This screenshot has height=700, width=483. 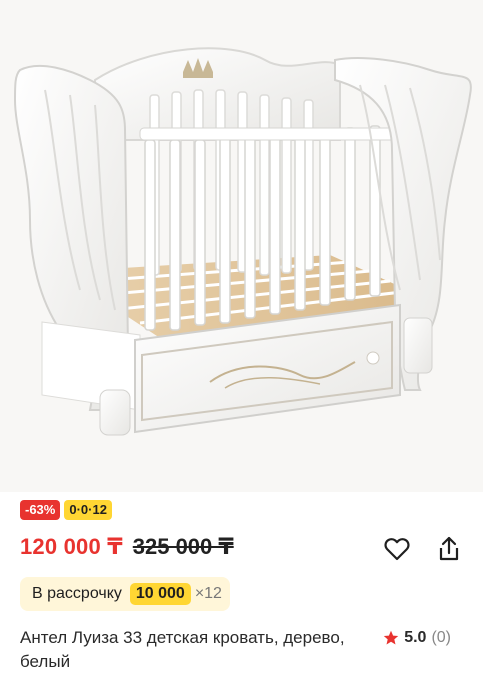 I want to click on product-actions, so click(x=423, y=549).